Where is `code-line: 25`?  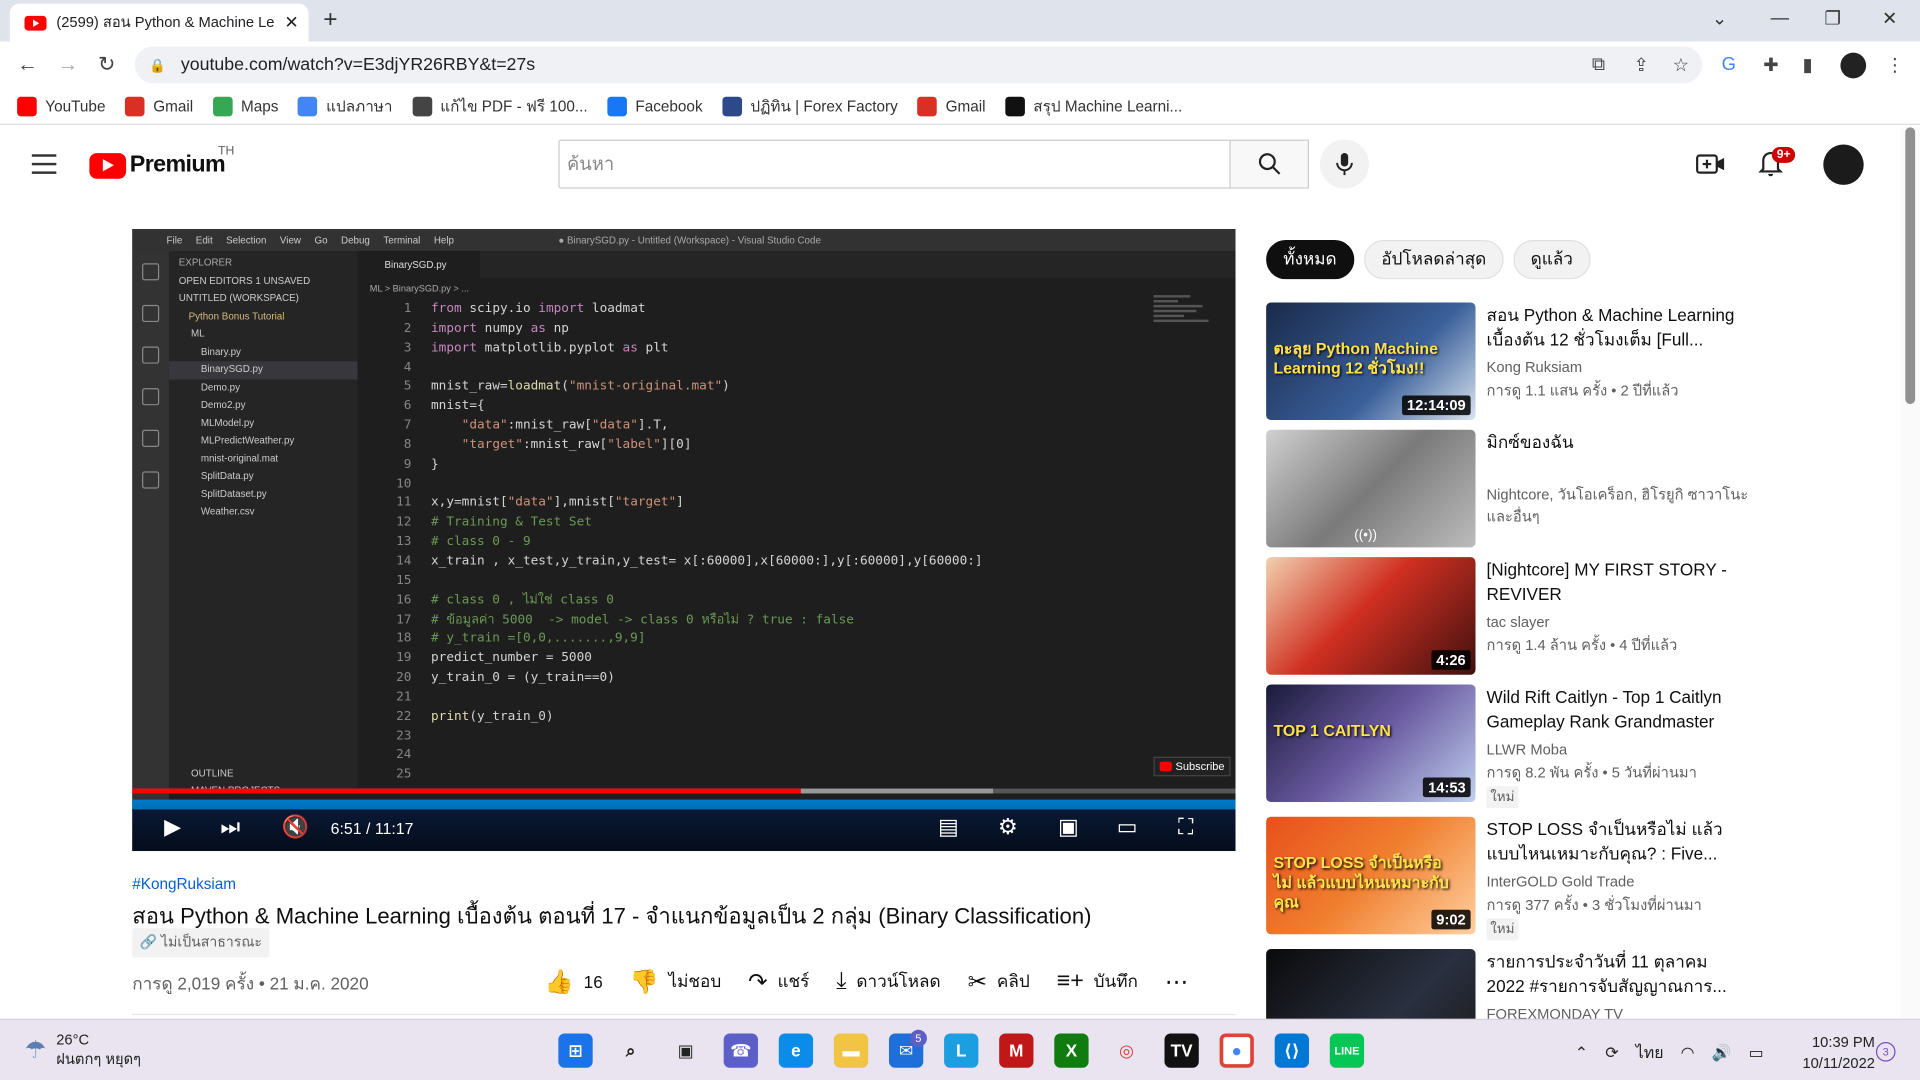
code-line: 25 is located at coordinates (404, 774).